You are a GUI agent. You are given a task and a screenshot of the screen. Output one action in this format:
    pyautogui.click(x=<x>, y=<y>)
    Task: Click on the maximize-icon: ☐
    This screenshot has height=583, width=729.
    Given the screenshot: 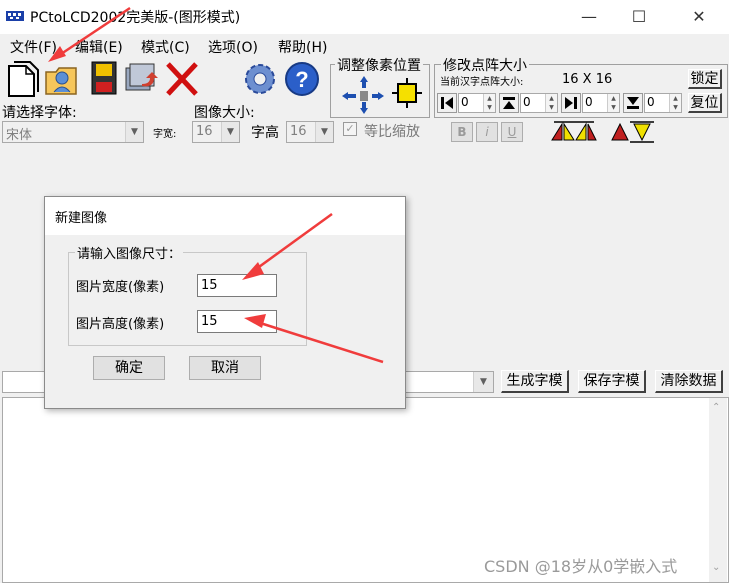 What is the action you would take?
    pyautogui.click(x=639, y=17)
    